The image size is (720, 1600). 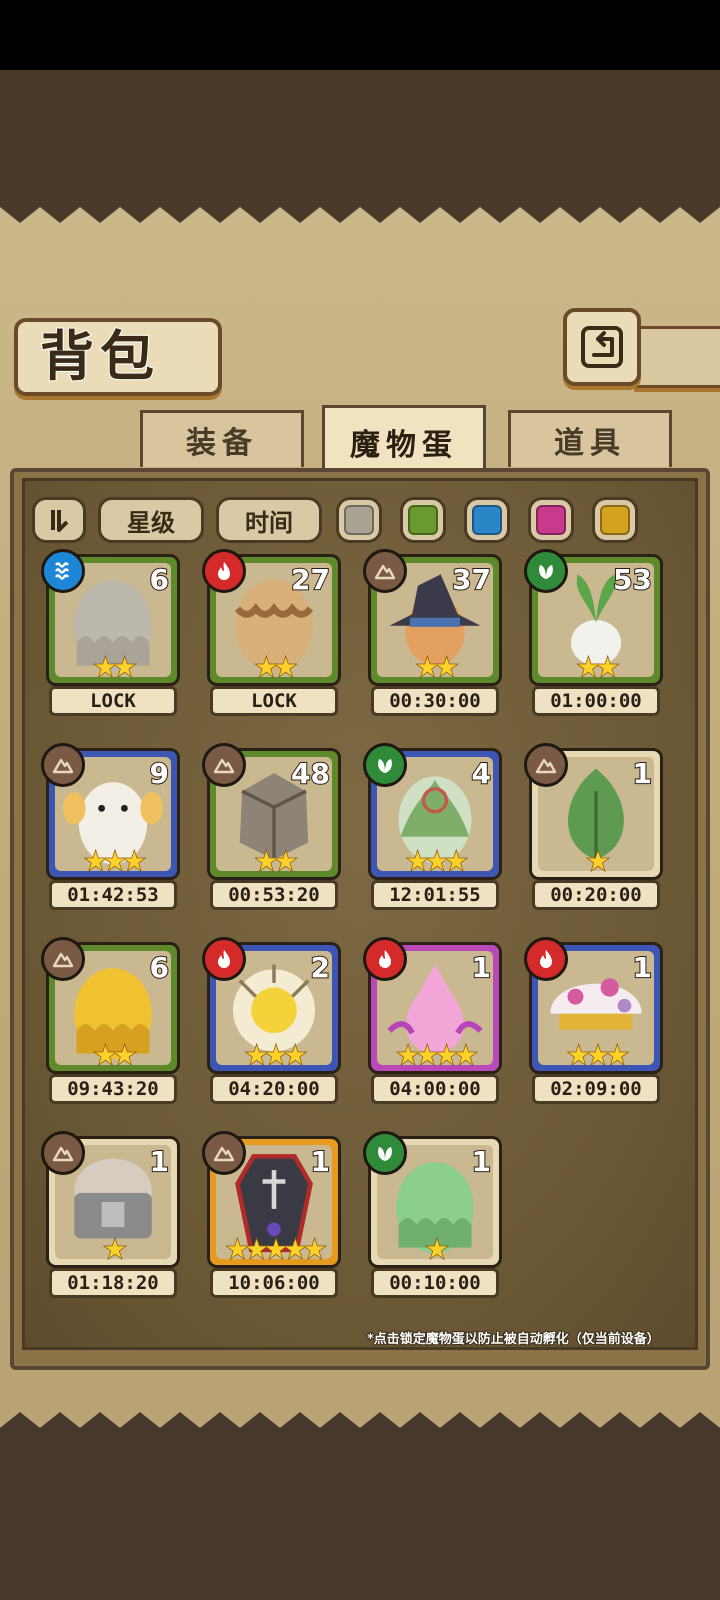 What do you see at coordinates (435, 895) in the screenshot?
I see `hatch-timer: 12:01:55` at bounding box center [435, 895].